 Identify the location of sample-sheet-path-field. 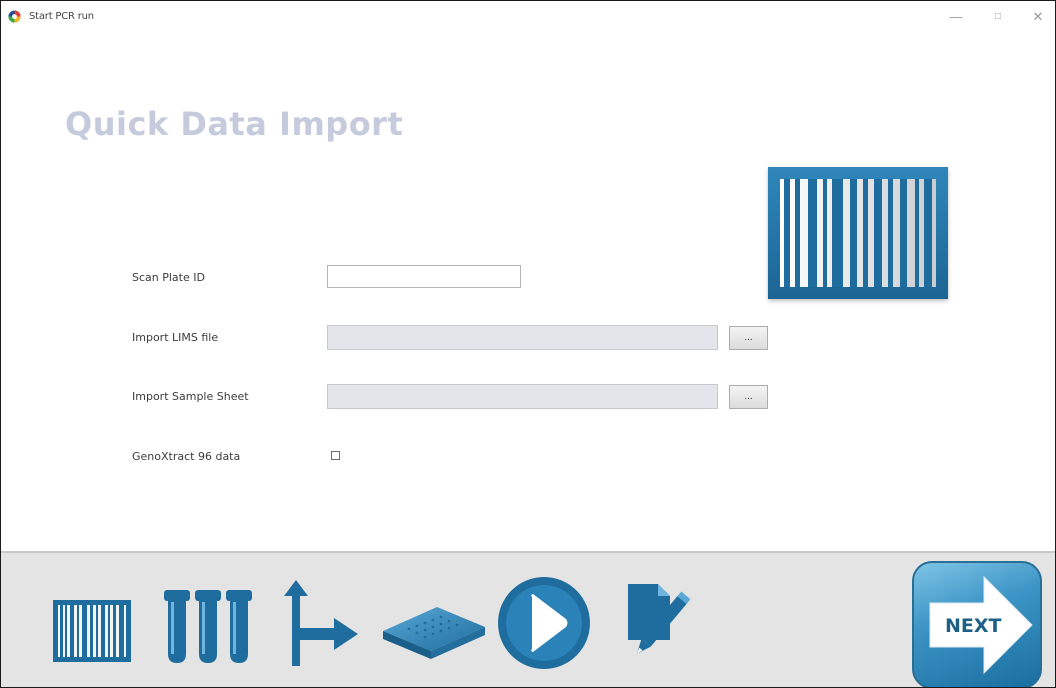
(522, 396).